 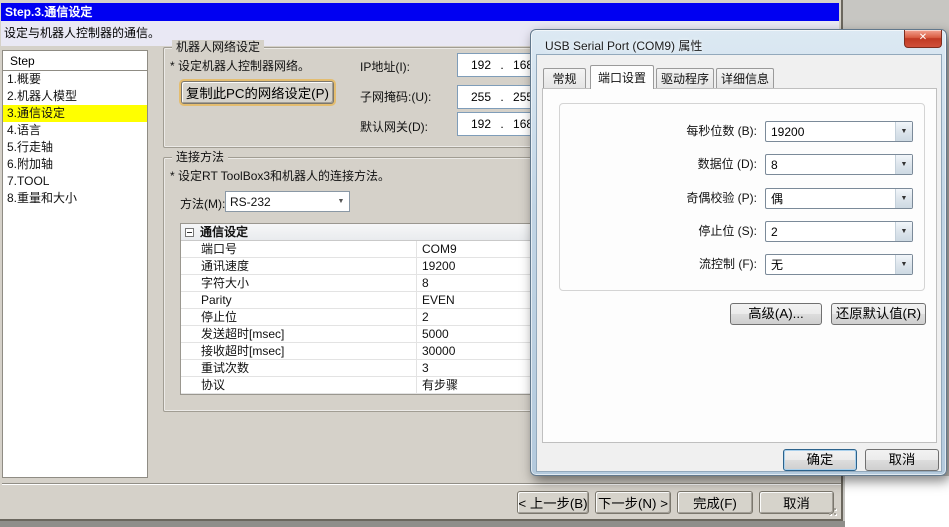 What do you see at coordinates (75, 79) in the screenshot?
I see `sidebar-item-overview: 1.概要` at bounding box center [75, 79].